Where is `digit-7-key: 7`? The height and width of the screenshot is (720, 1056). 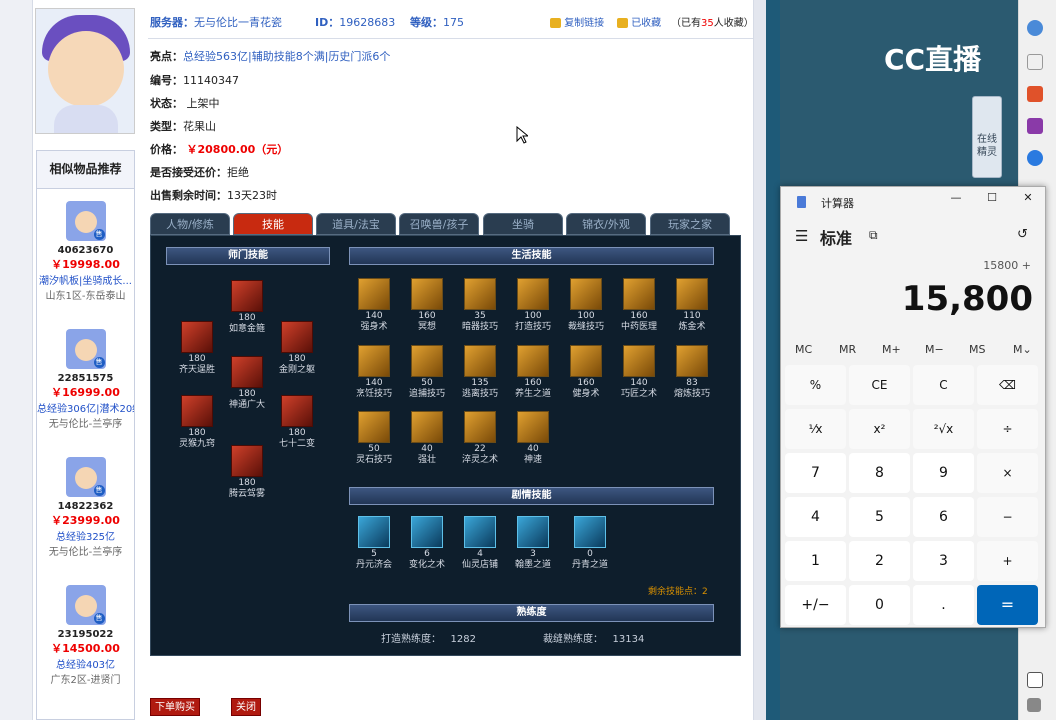
digit-7-key: 7 is located at coordinates (815, 473).